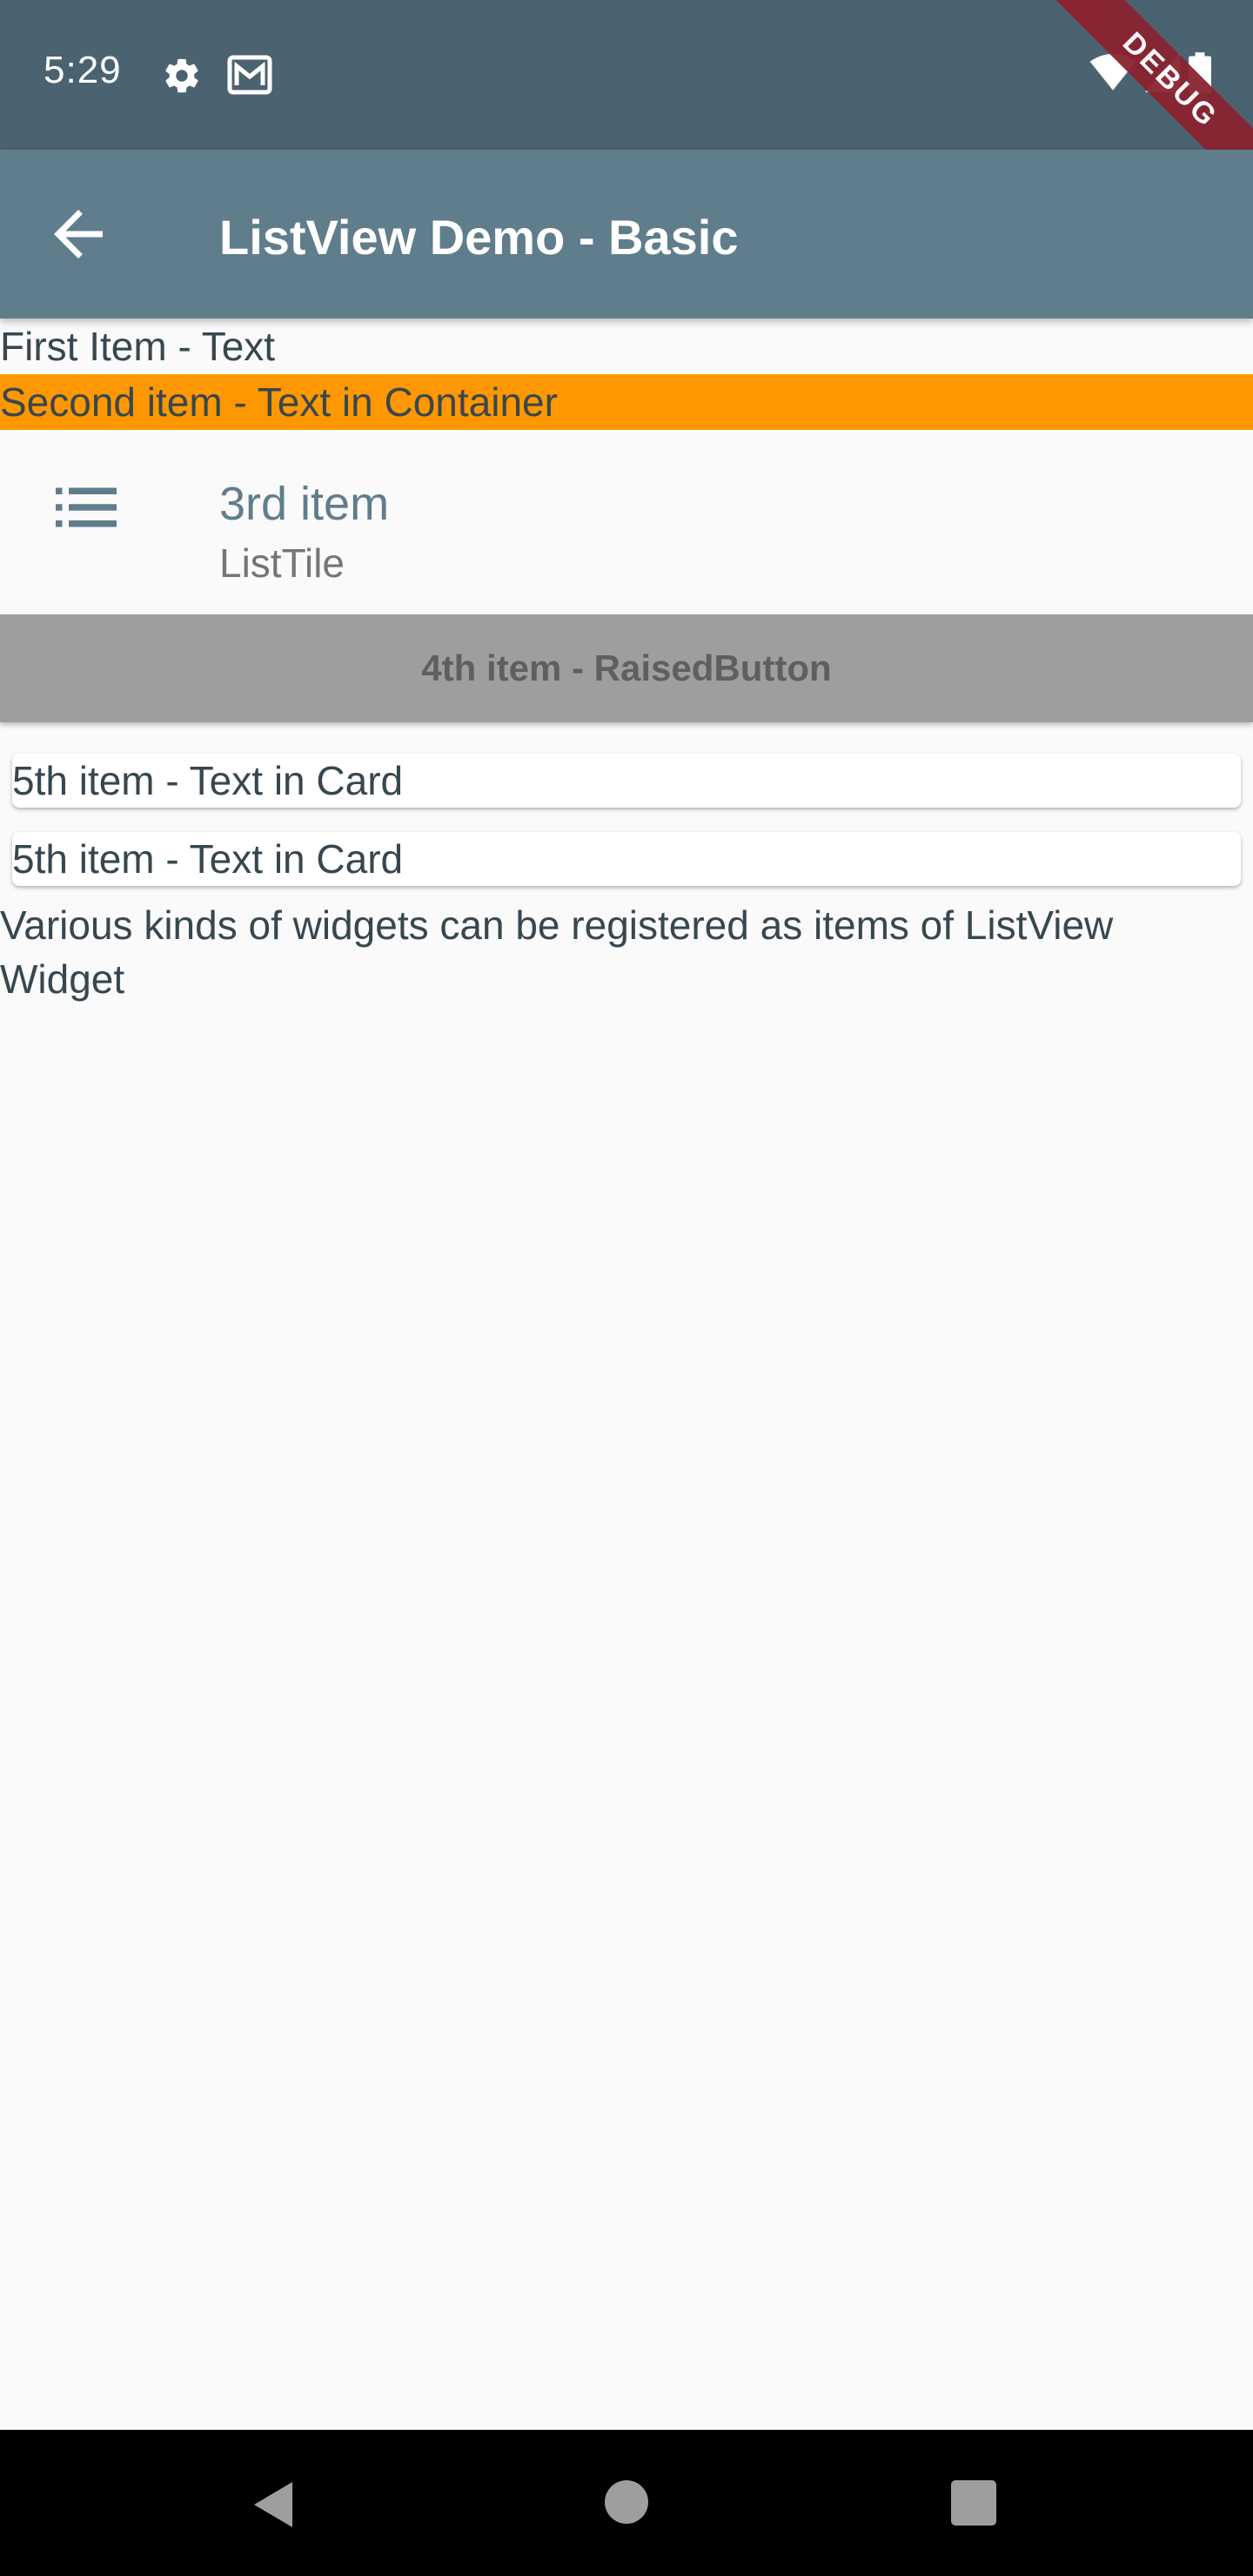  Describe the element at coordinates (78, 234) in the screenshot. I see `arrow-back-icon` at that location.